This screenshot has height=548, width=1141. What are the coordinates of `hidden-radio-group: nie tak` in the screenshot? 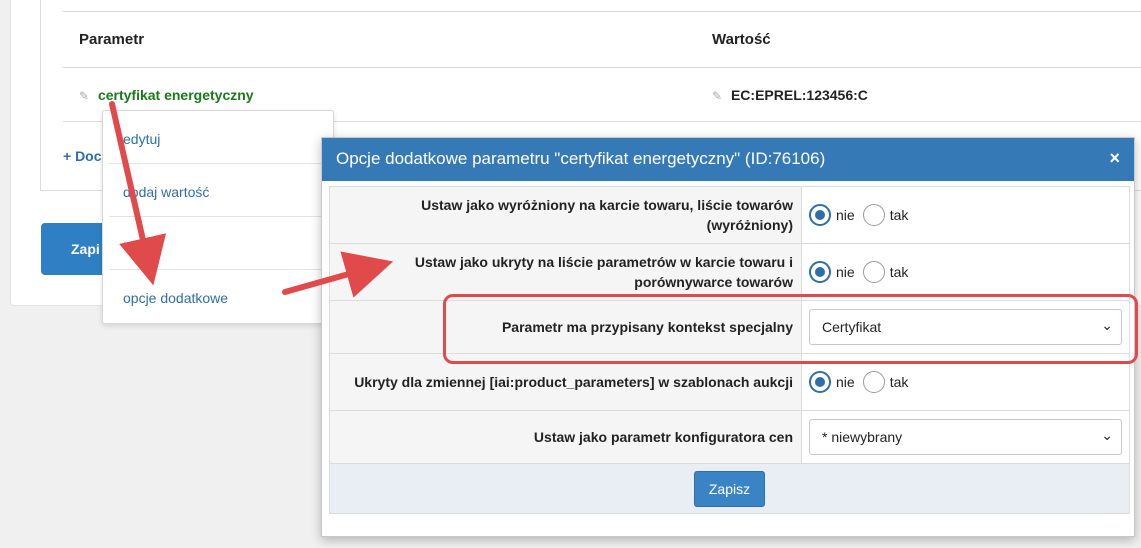 It's located at (969, 272).